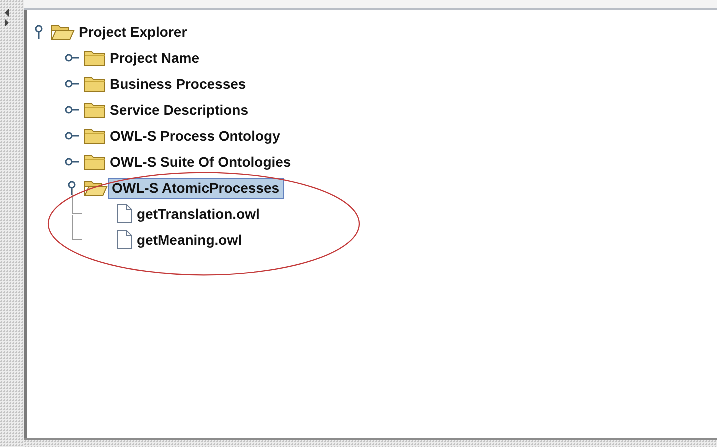  I want to click on splitter-bar, so click(370, 442).